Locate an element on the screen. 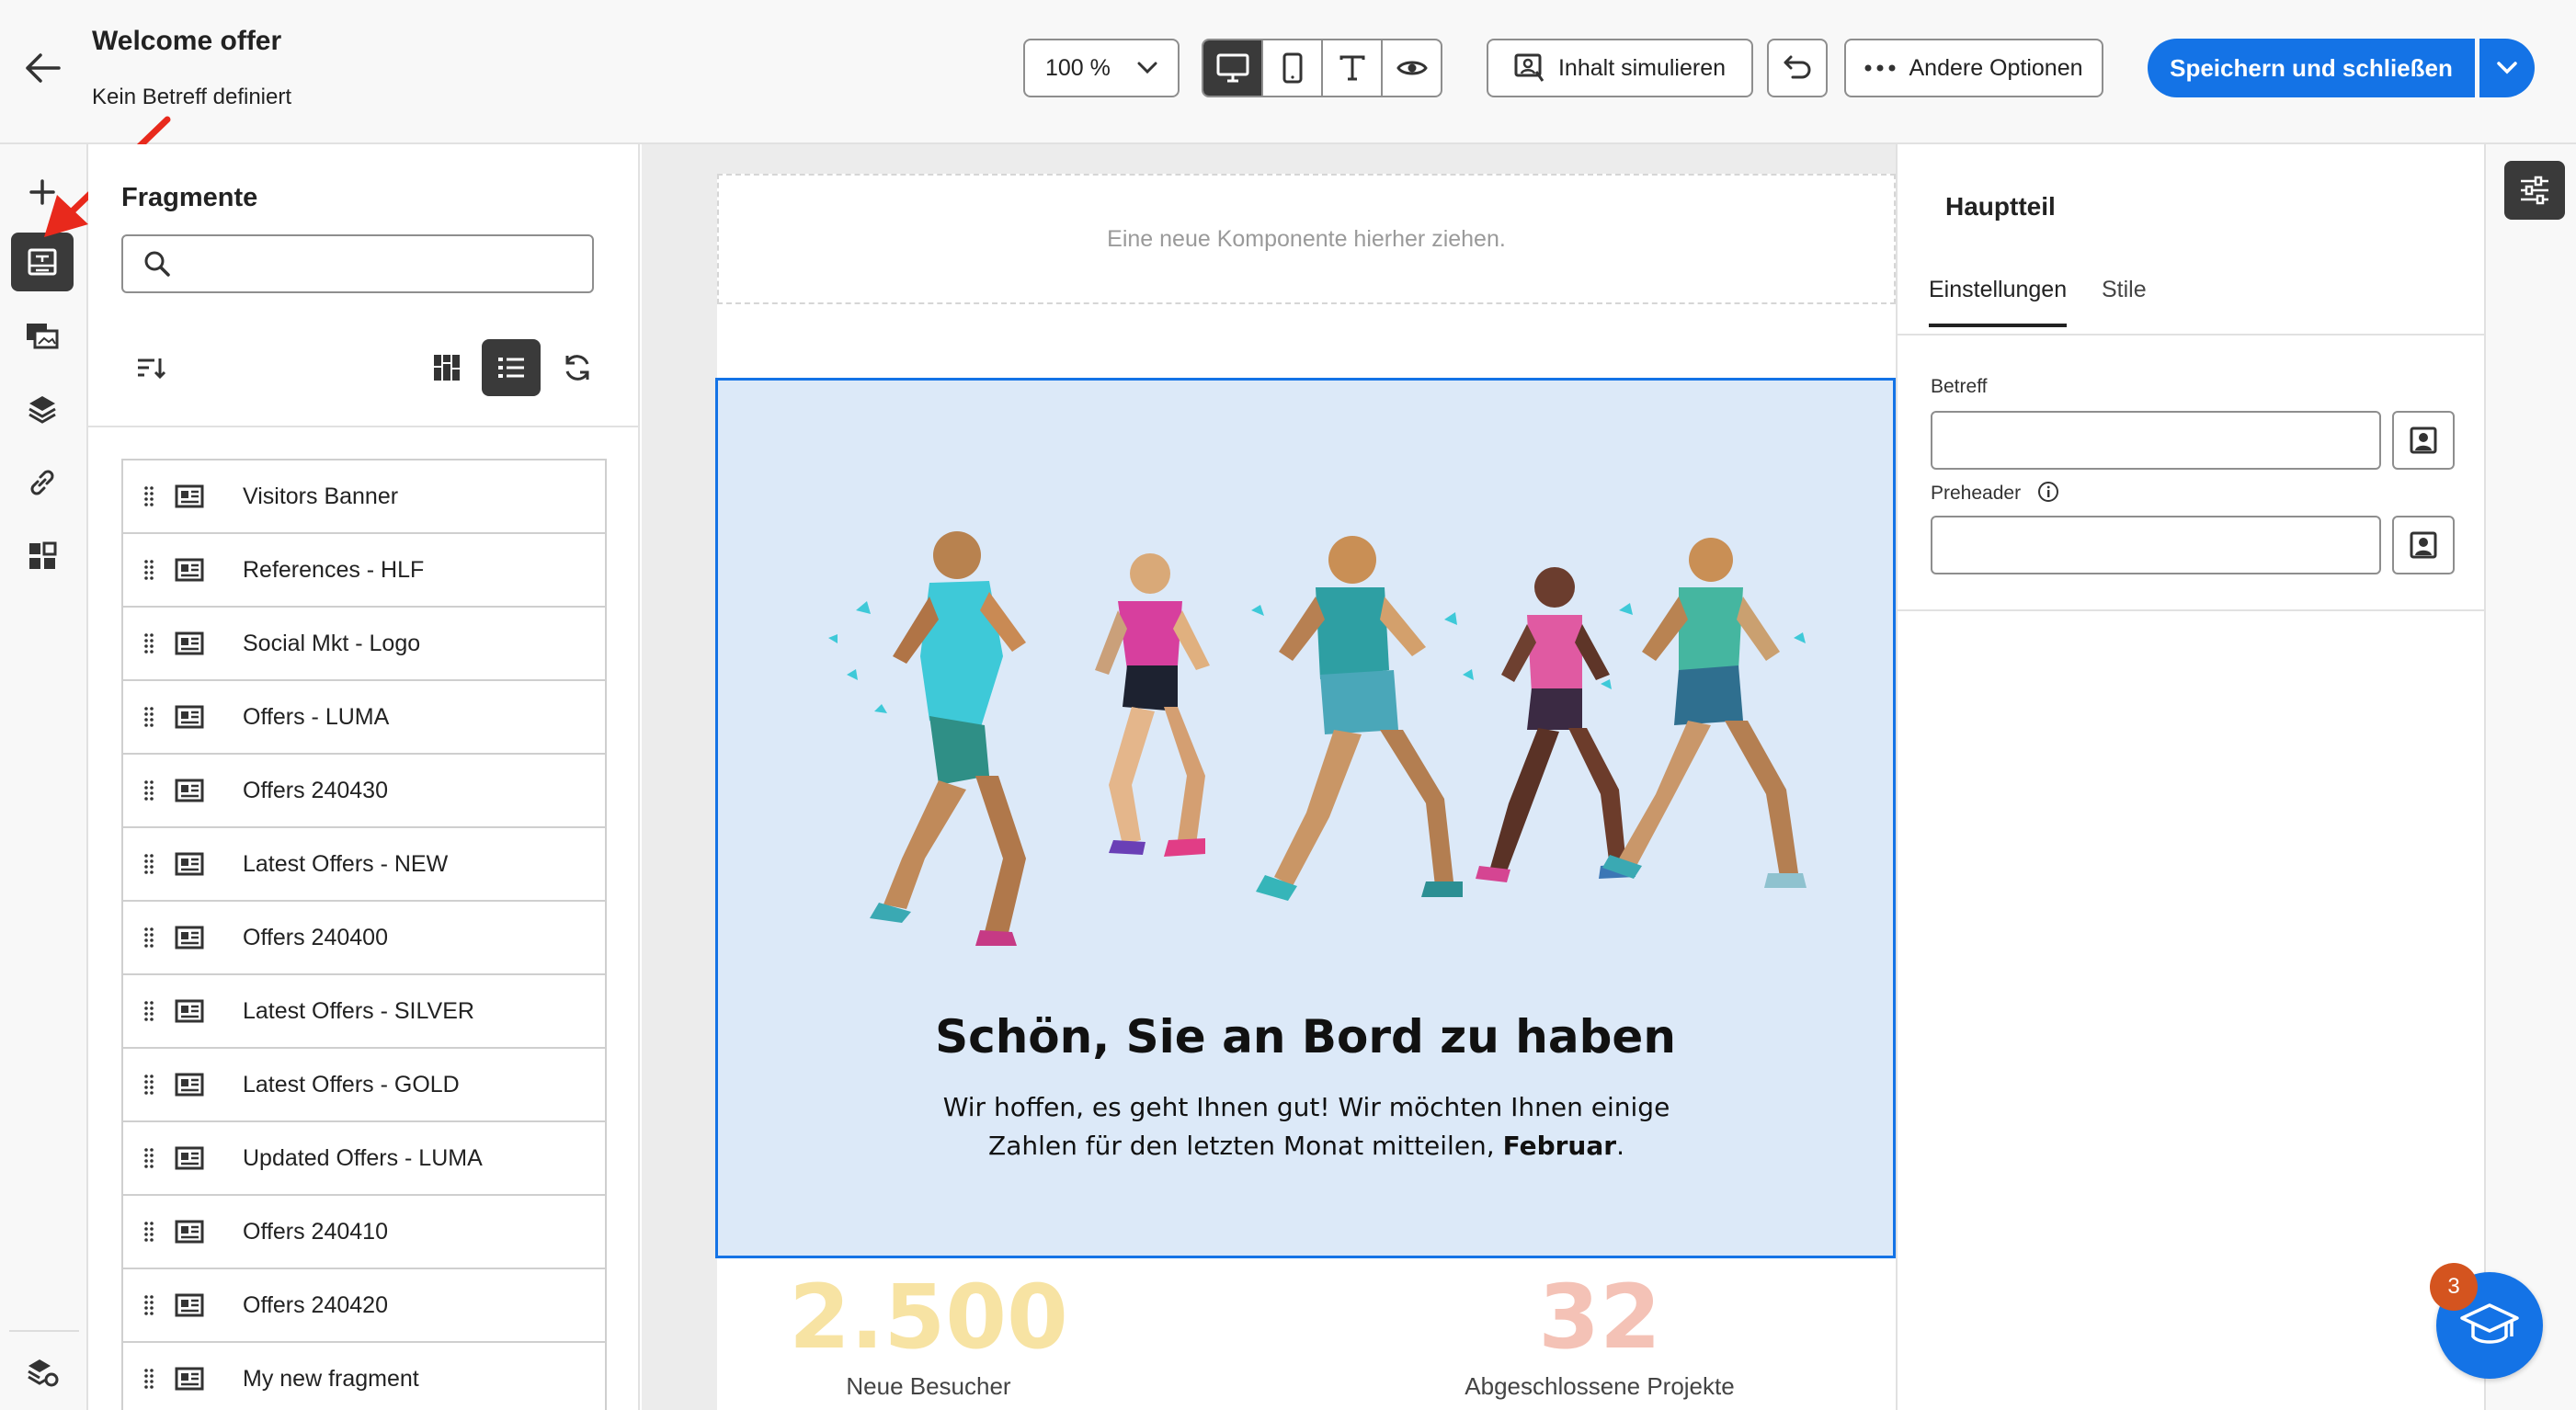 The height and width of the screenshot is (1410, 2576). more-options-button: Andere Optionen is located at coordinates (1973, 68).